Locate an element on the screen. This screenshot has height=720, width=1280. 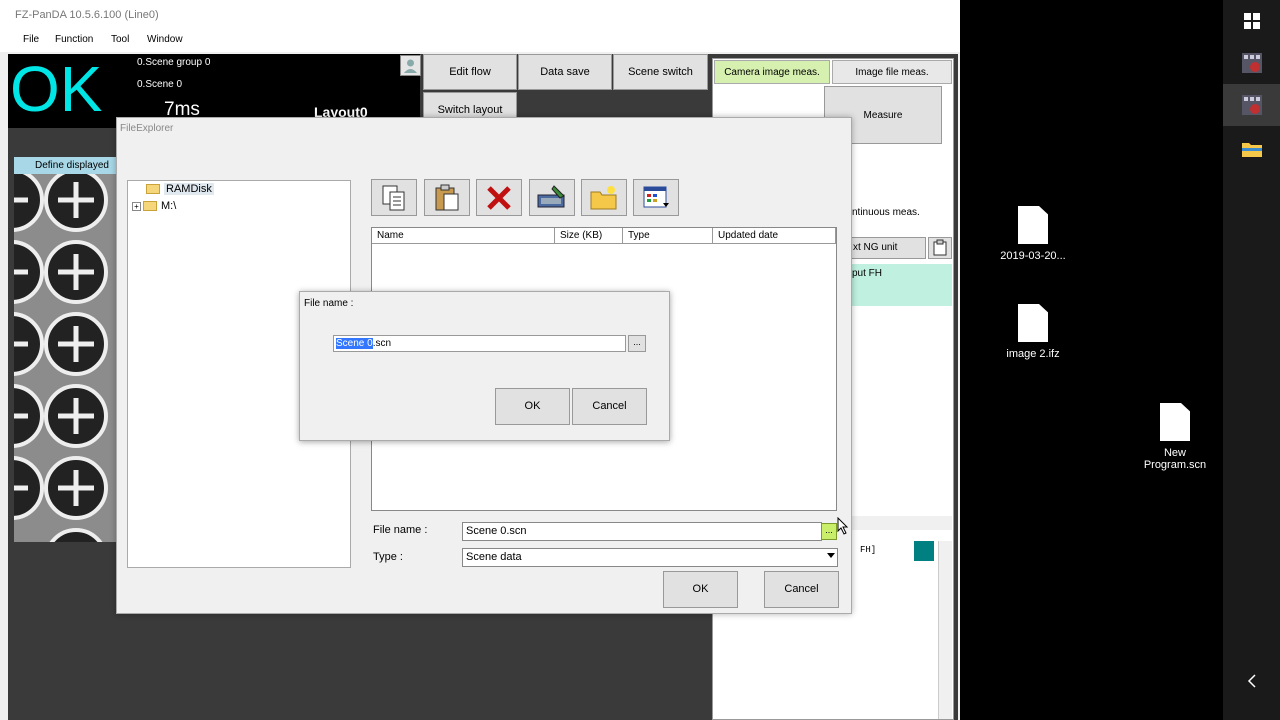
column-header-name: Name is located at coordinates (463, 236).